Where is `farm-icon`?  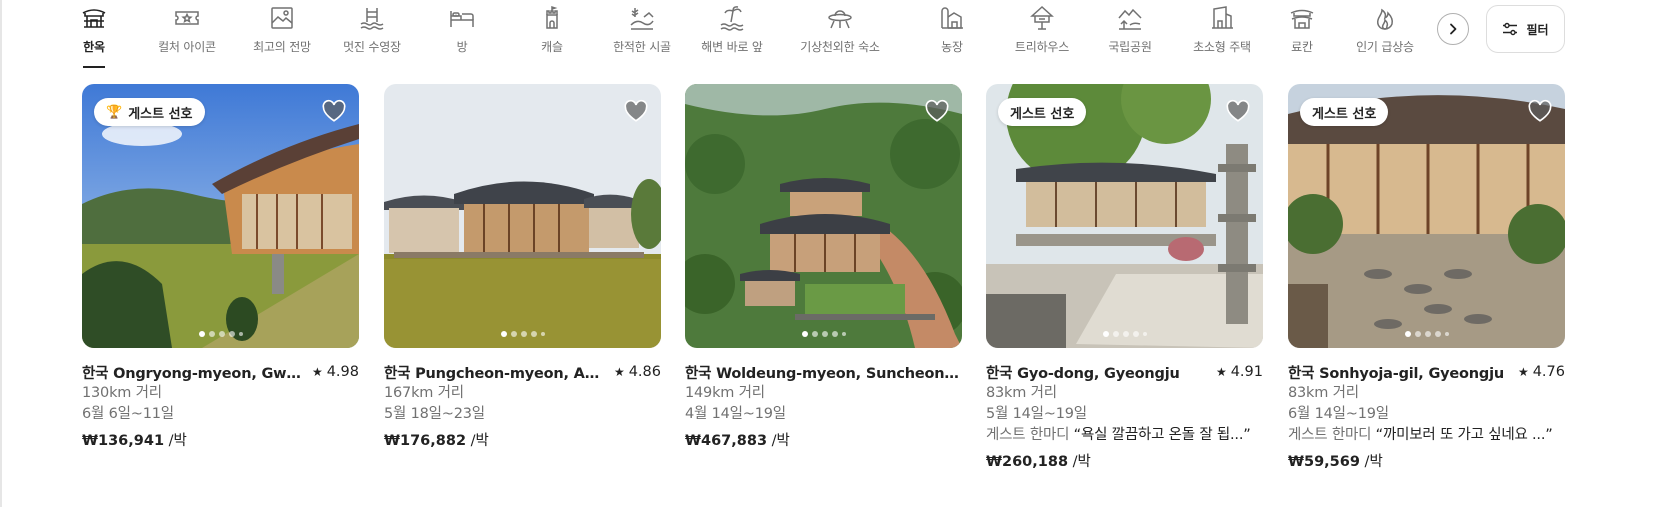 farm-icon is located at coordinates (952, 18).